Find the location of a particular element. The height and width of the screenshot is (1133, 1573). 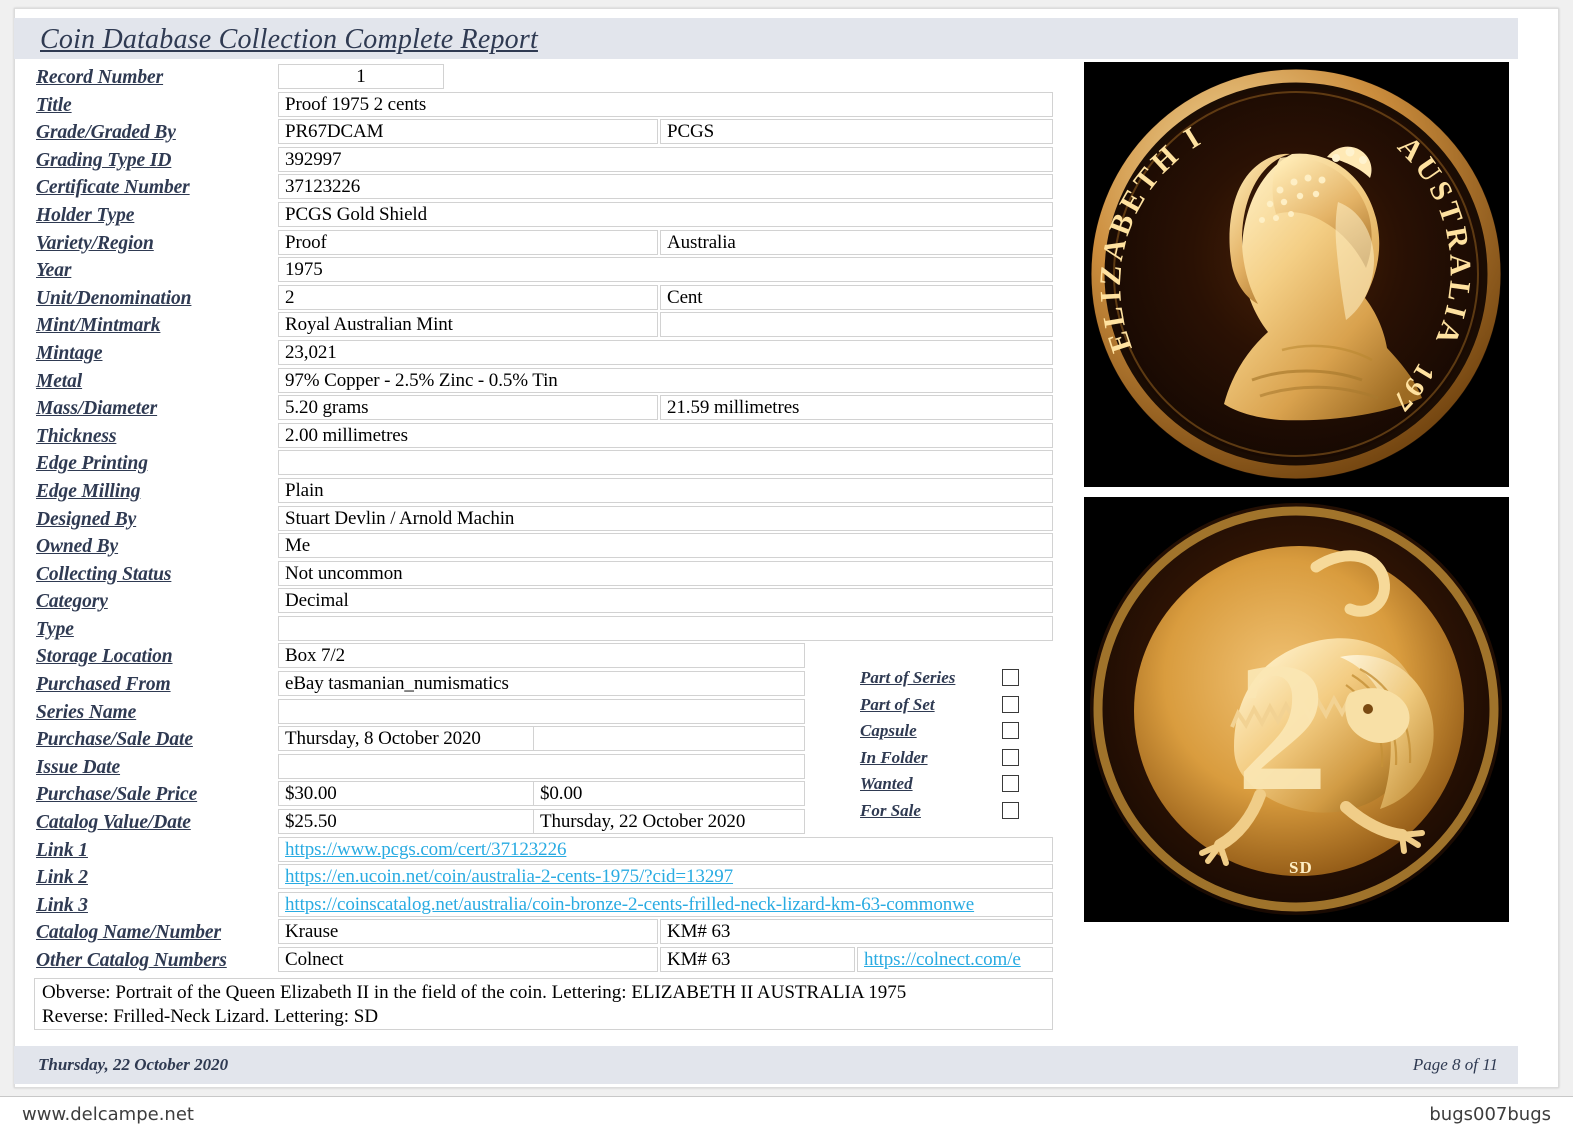

input-collecting-status: Not uncommon is located at coordinates (665, 573).